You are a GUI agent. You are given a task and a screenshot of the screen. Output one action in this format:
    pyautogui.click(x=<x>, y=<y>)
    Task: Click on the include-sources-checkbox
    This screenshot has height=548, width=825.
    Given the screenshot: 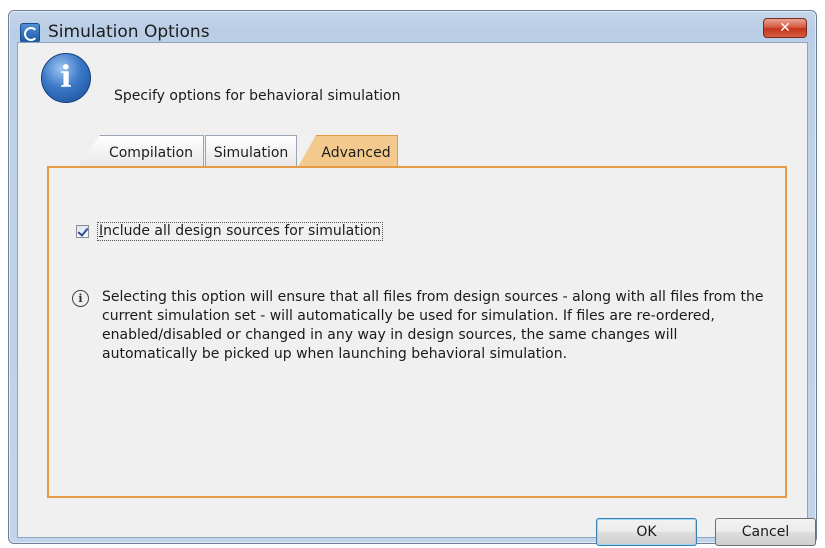 What is the action you would take?
    pyautogui.click(x=82, y=231)
    